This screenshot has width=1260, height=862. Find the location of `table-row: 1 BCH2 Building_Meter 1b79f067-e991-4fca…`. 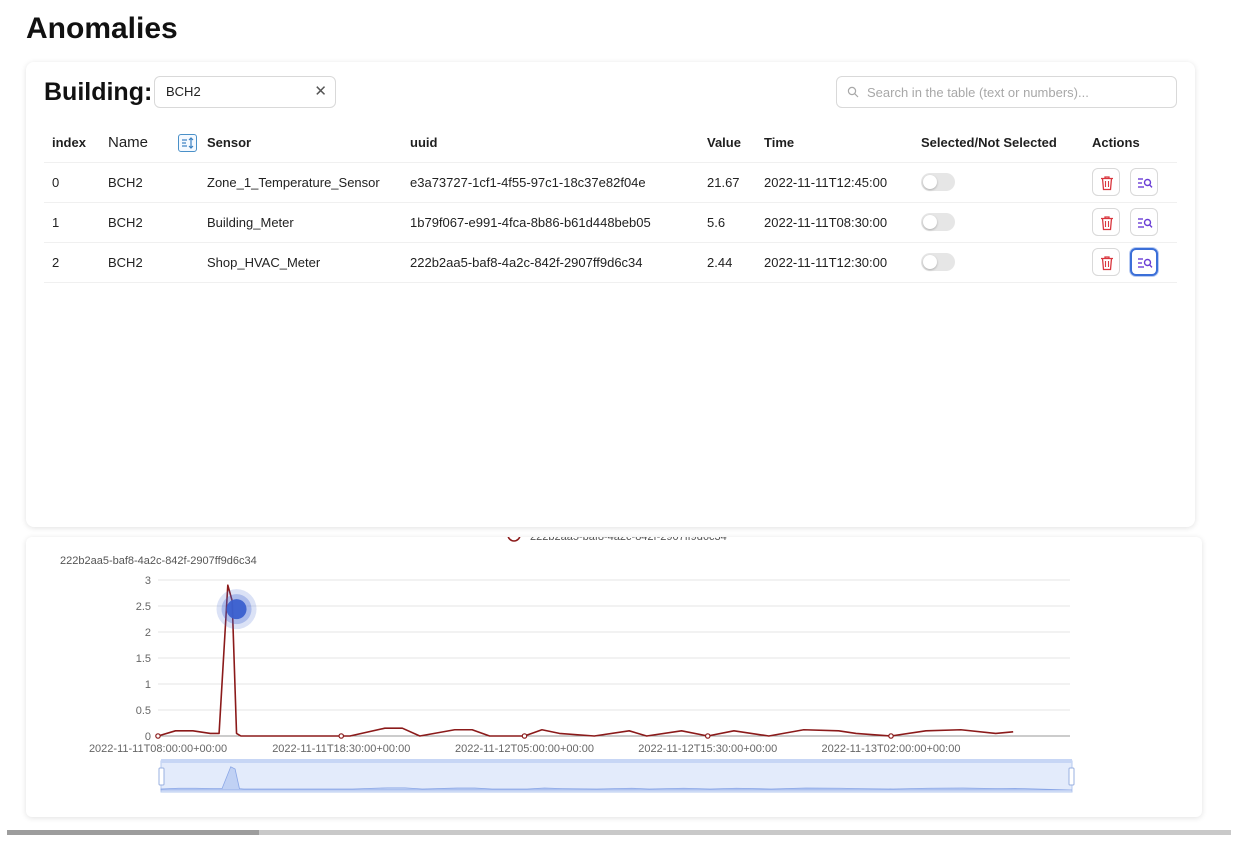

table-row: 1 BCH2 Building_Meter 1b79f067-e991-4fca… is located at coordinates (610, 222).